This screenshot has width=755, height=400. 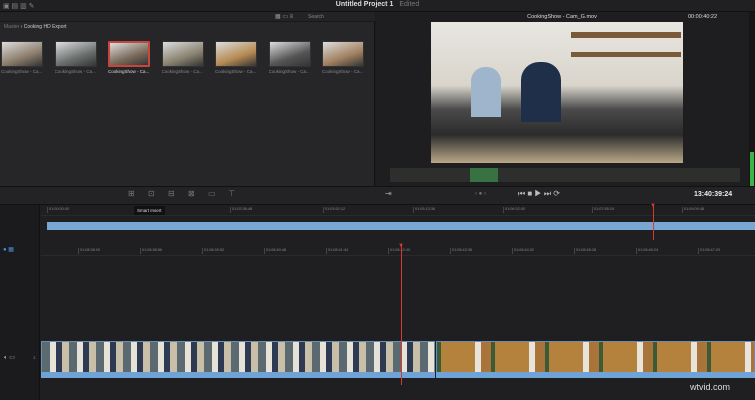 I want to click on transport-controls: ⏮ ■ ▶ ⏭ ⟳, so click(x=539, y=194).